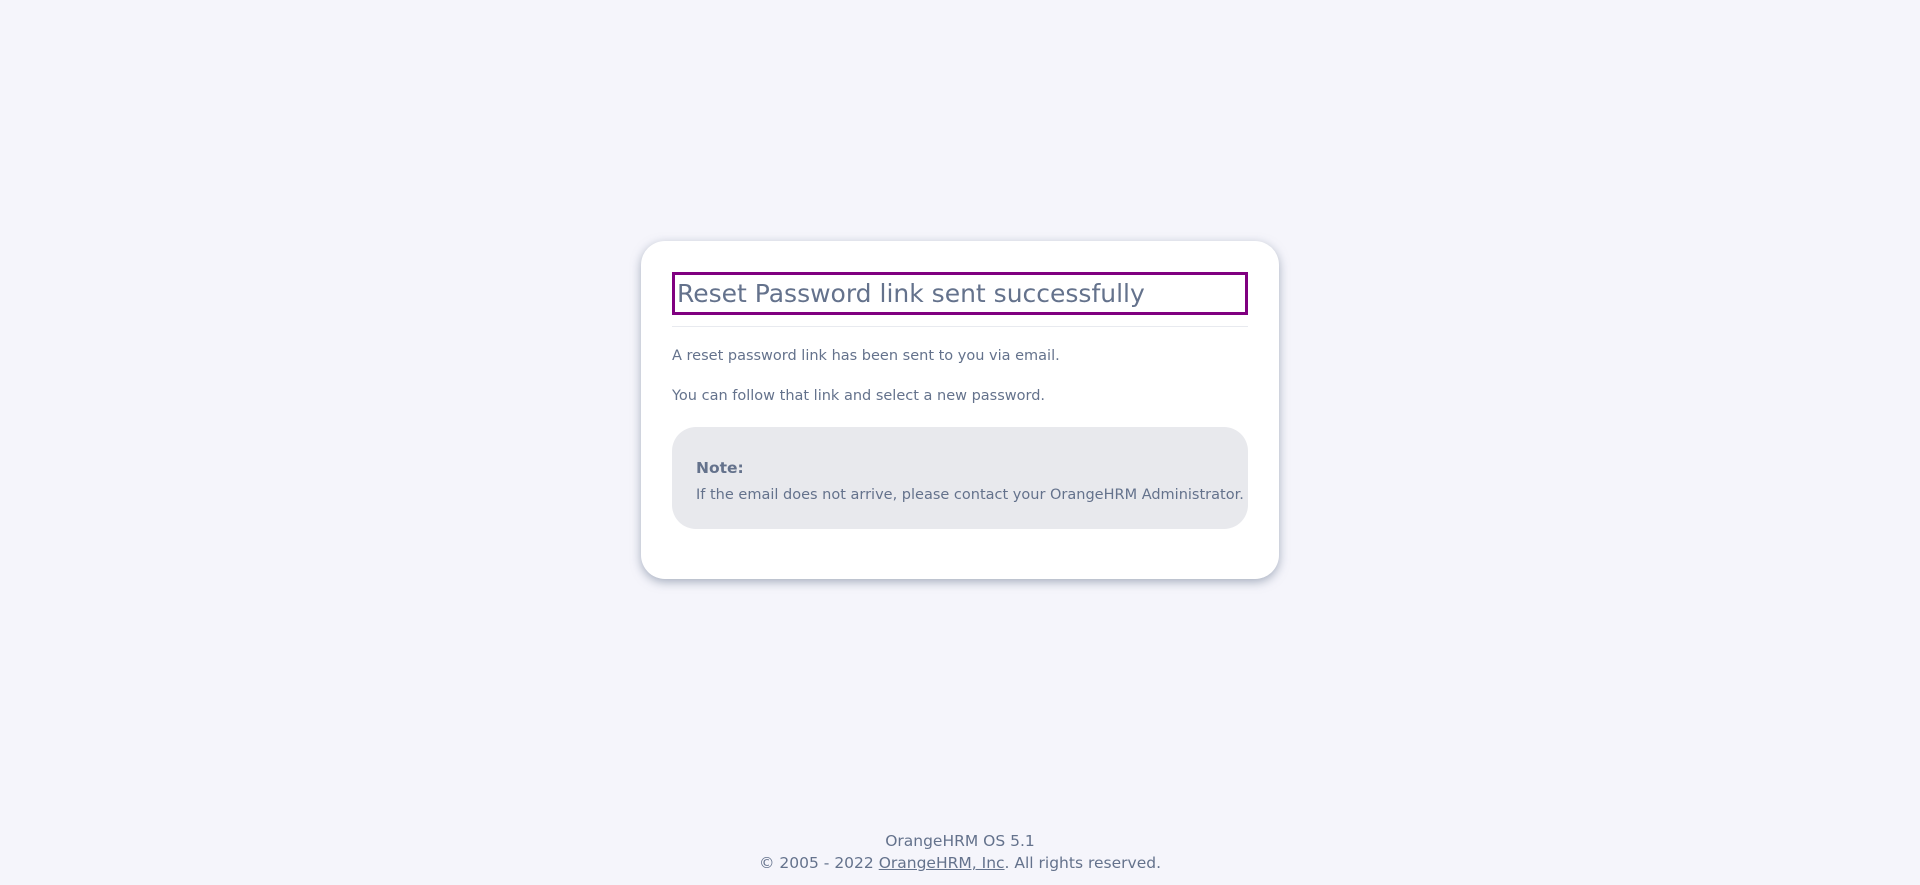  What do you see at coordinates (720, 468) in the screenshot?
I see `note-label: Note:` at bounding box center [720, 468].